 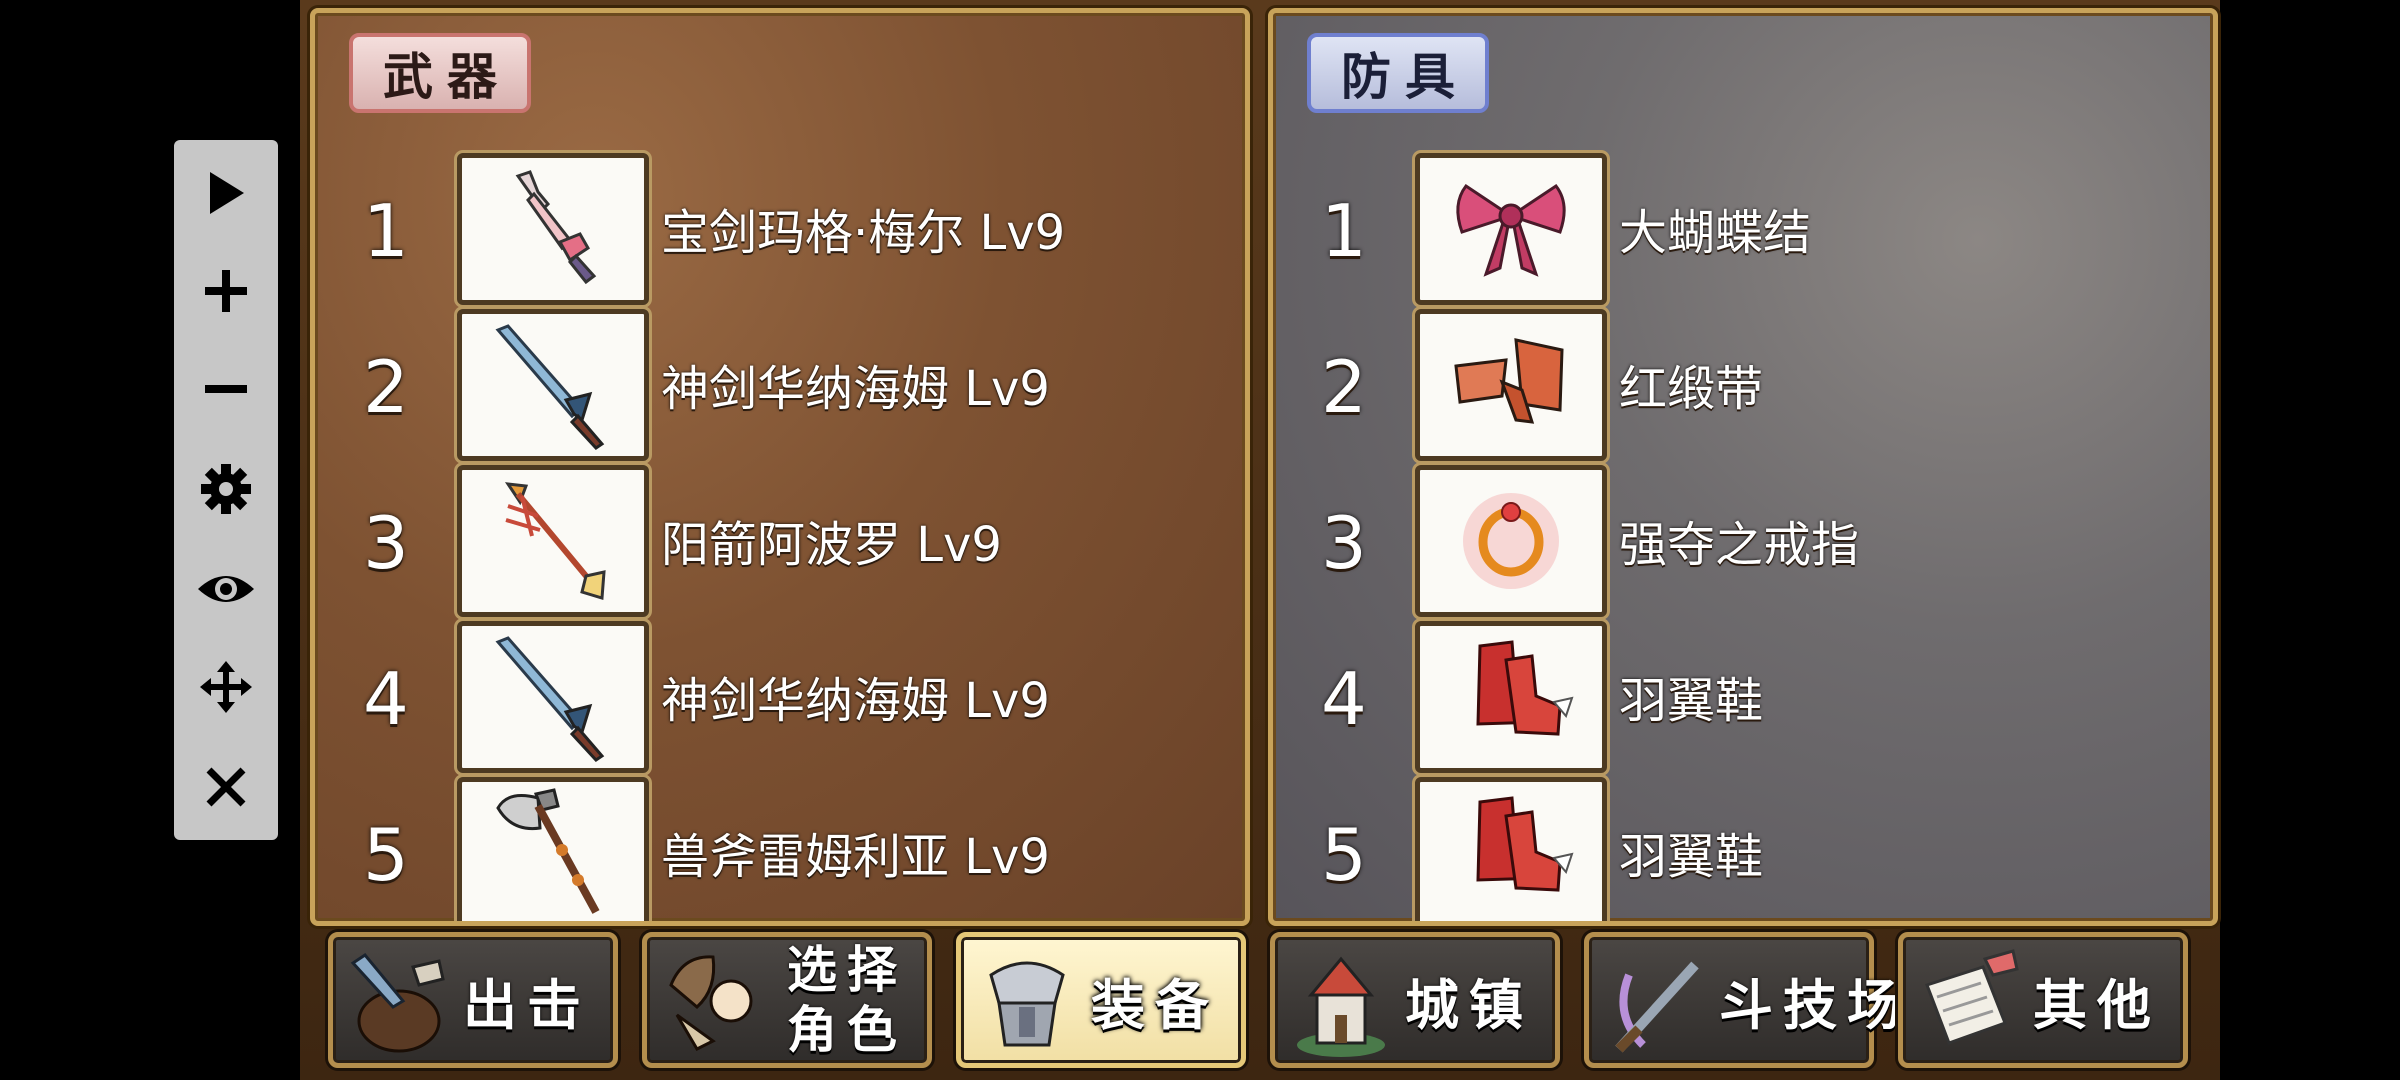 I want to click on arena-button: 斗技场, so click(x=1742, y=1000).